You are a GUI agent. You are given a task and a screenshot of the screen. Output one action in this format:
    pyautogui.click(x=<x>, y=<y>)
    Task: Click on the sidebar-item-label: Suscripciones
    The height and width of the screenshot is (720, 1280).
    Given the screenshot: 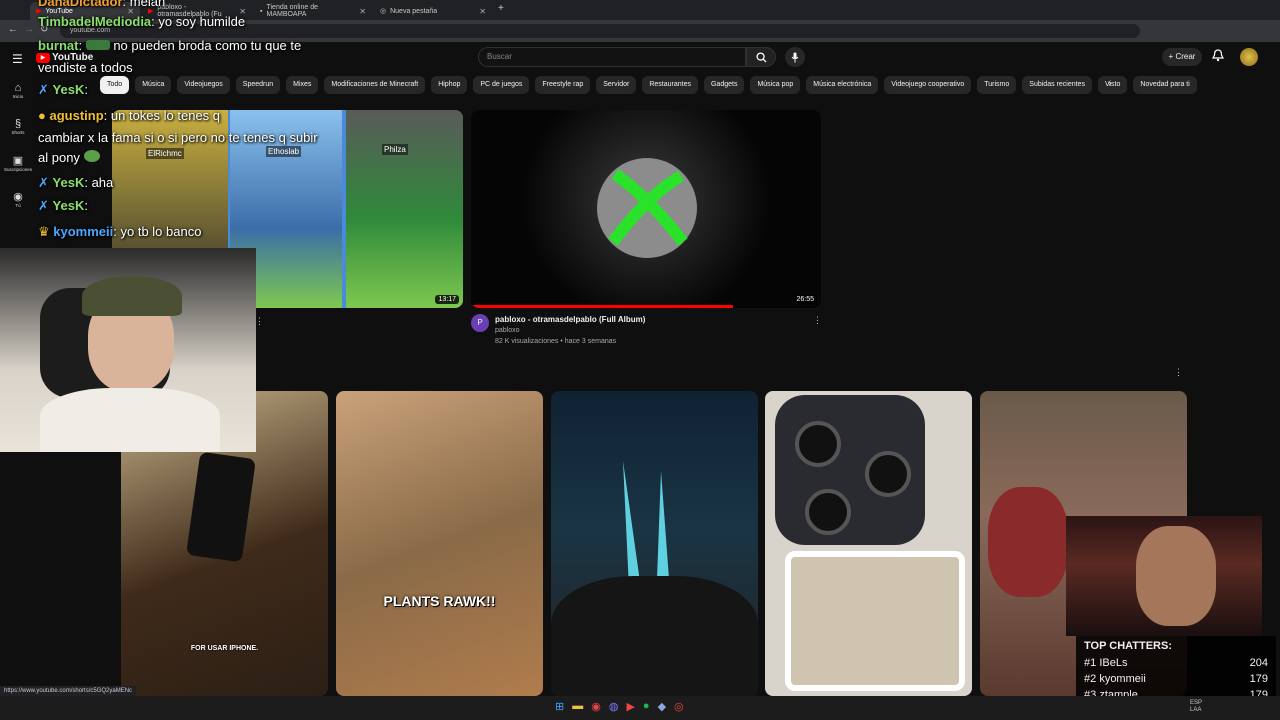 What is the action you would take?
    pyautogui.click(x=17, y=169)
    